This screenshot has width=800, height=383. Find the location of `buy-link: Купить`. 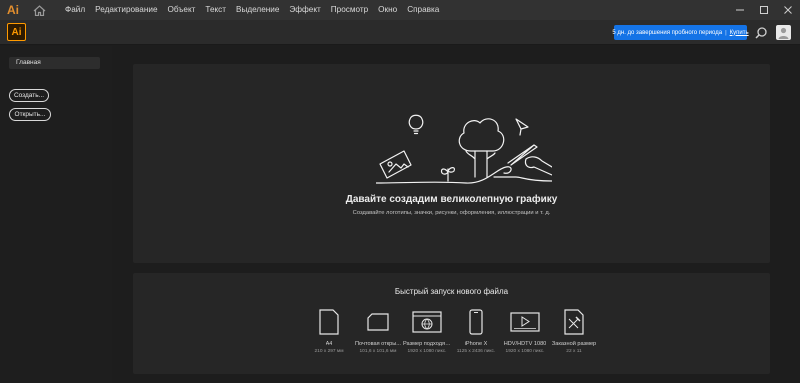

buy-link: Купить is located at coordinates (739, 33).